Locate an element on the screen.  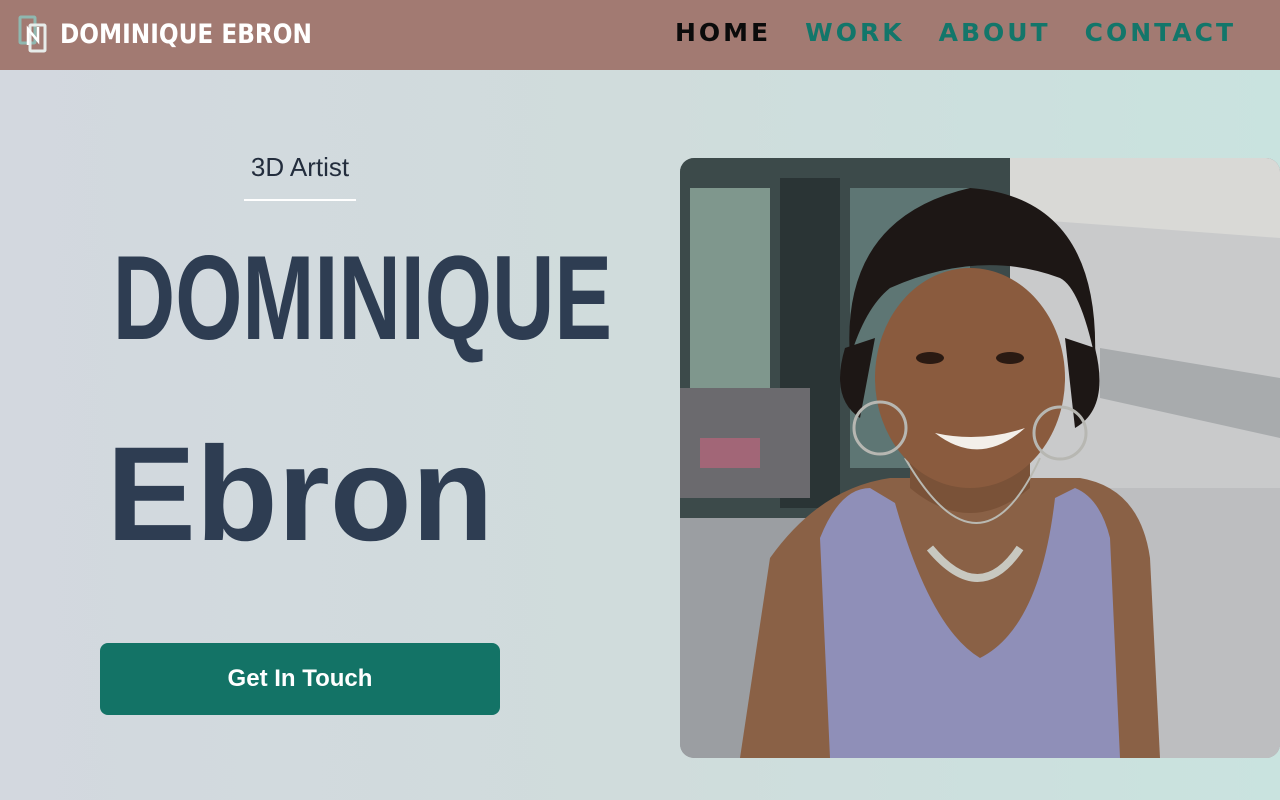
nav-contact-link: CONTACT is located at coordinates (1160, 32).